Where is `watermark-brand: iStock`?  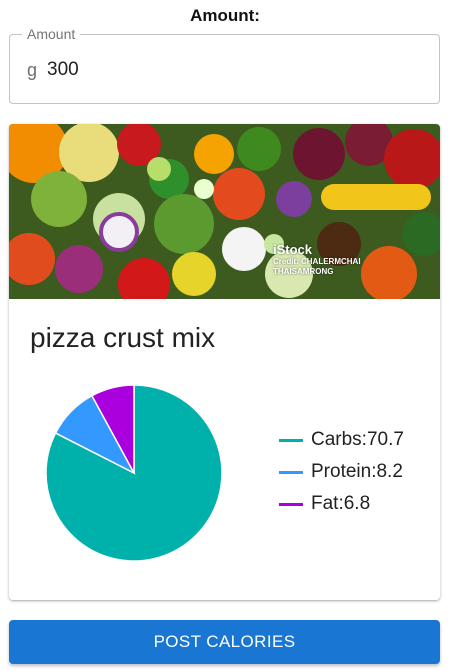 watermark-brand: iStock is located at coordinates (293, 249).